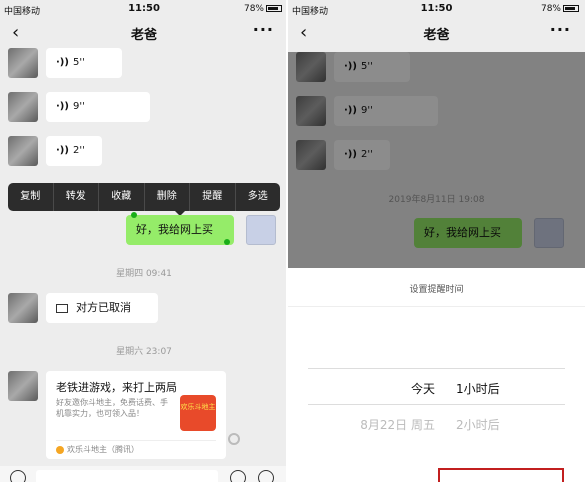 The width and height of the screenshot is (585, 482). Describe the element at coordinates (180, 230) in the screenshot. I see `my-text-message: 好，我给网上买` at that location.